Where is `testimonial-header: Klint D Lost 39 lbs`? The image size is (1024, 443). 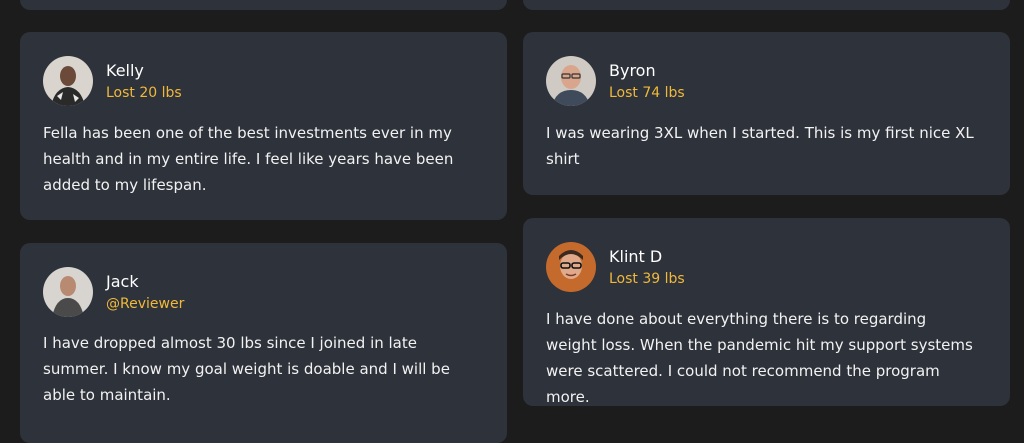
testimonial-header: Klint D Lost 39 lbs is located at coordinates (615, 267).